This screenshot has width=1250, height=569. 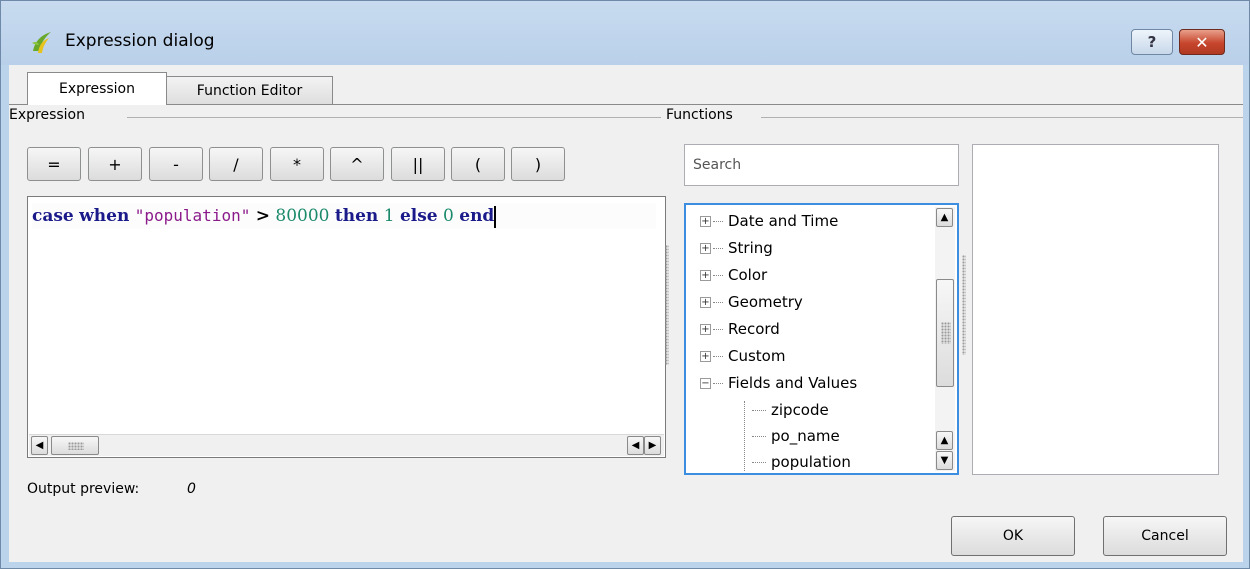 I want to click on close-paren-button: ), so click(x=538, y=164).